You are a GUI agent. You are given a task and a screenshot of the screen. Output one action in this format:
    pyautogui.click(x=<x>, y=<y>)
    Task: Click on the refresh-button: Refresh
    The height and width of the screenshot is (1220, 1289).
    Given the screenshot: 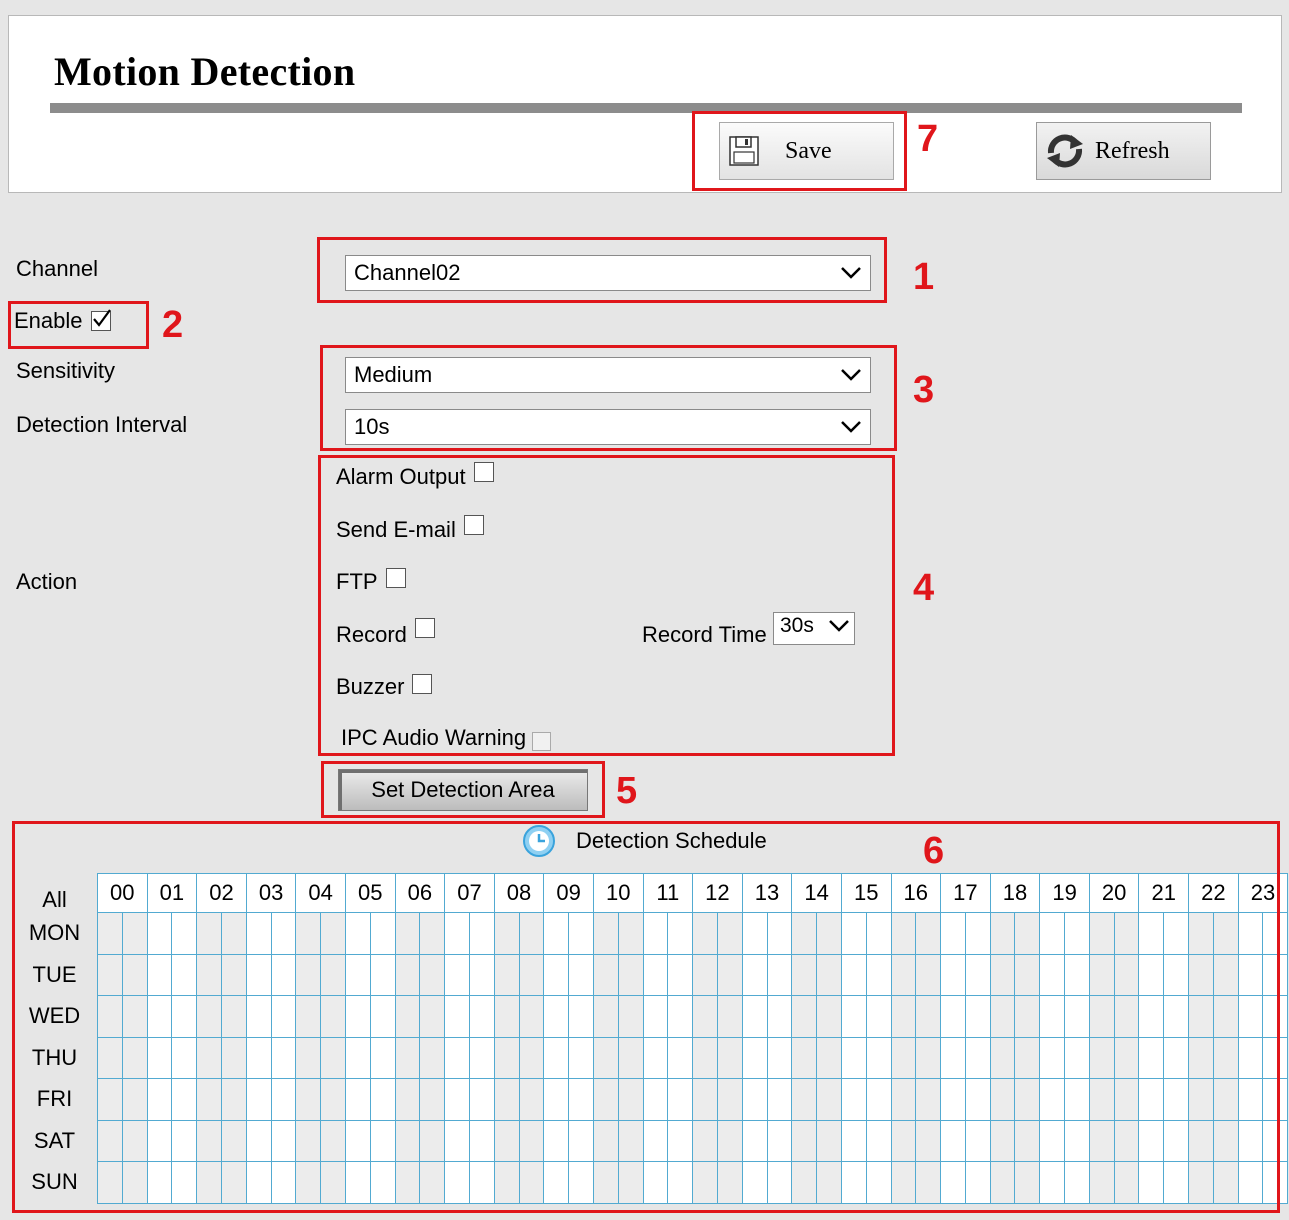 What is the action you would take?
    pyautogui.click(x=1123, y=151)
    